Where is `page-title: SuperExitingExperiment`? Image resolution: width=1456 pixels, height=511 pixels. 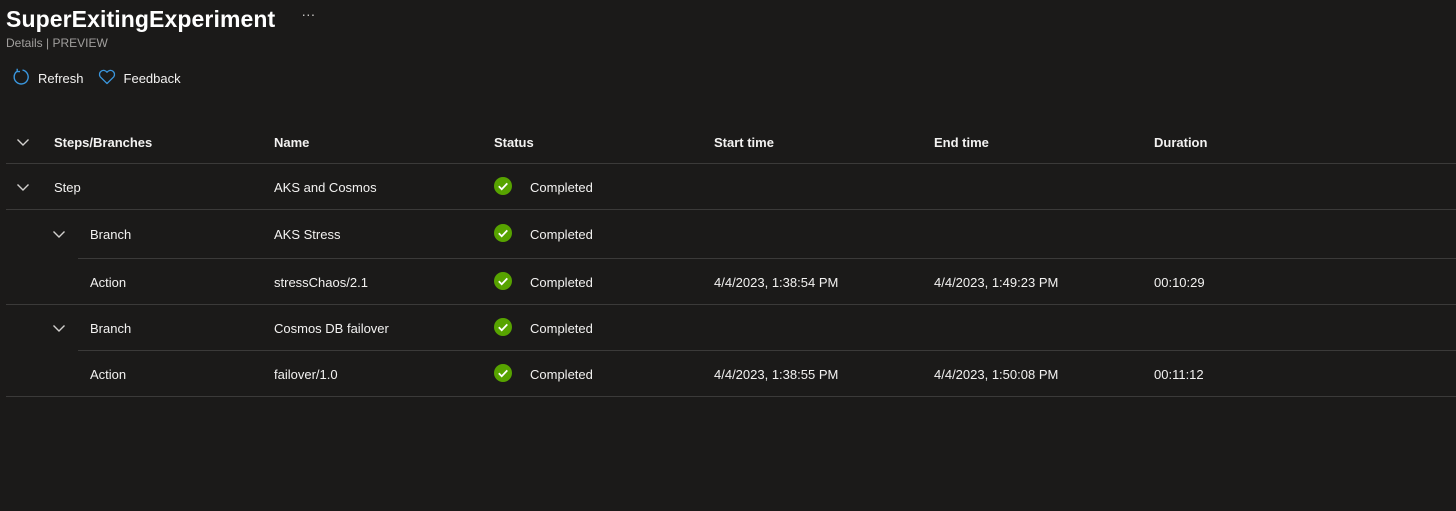 page-title: SuperExitingExperiment is located at coordinates (141, 19).